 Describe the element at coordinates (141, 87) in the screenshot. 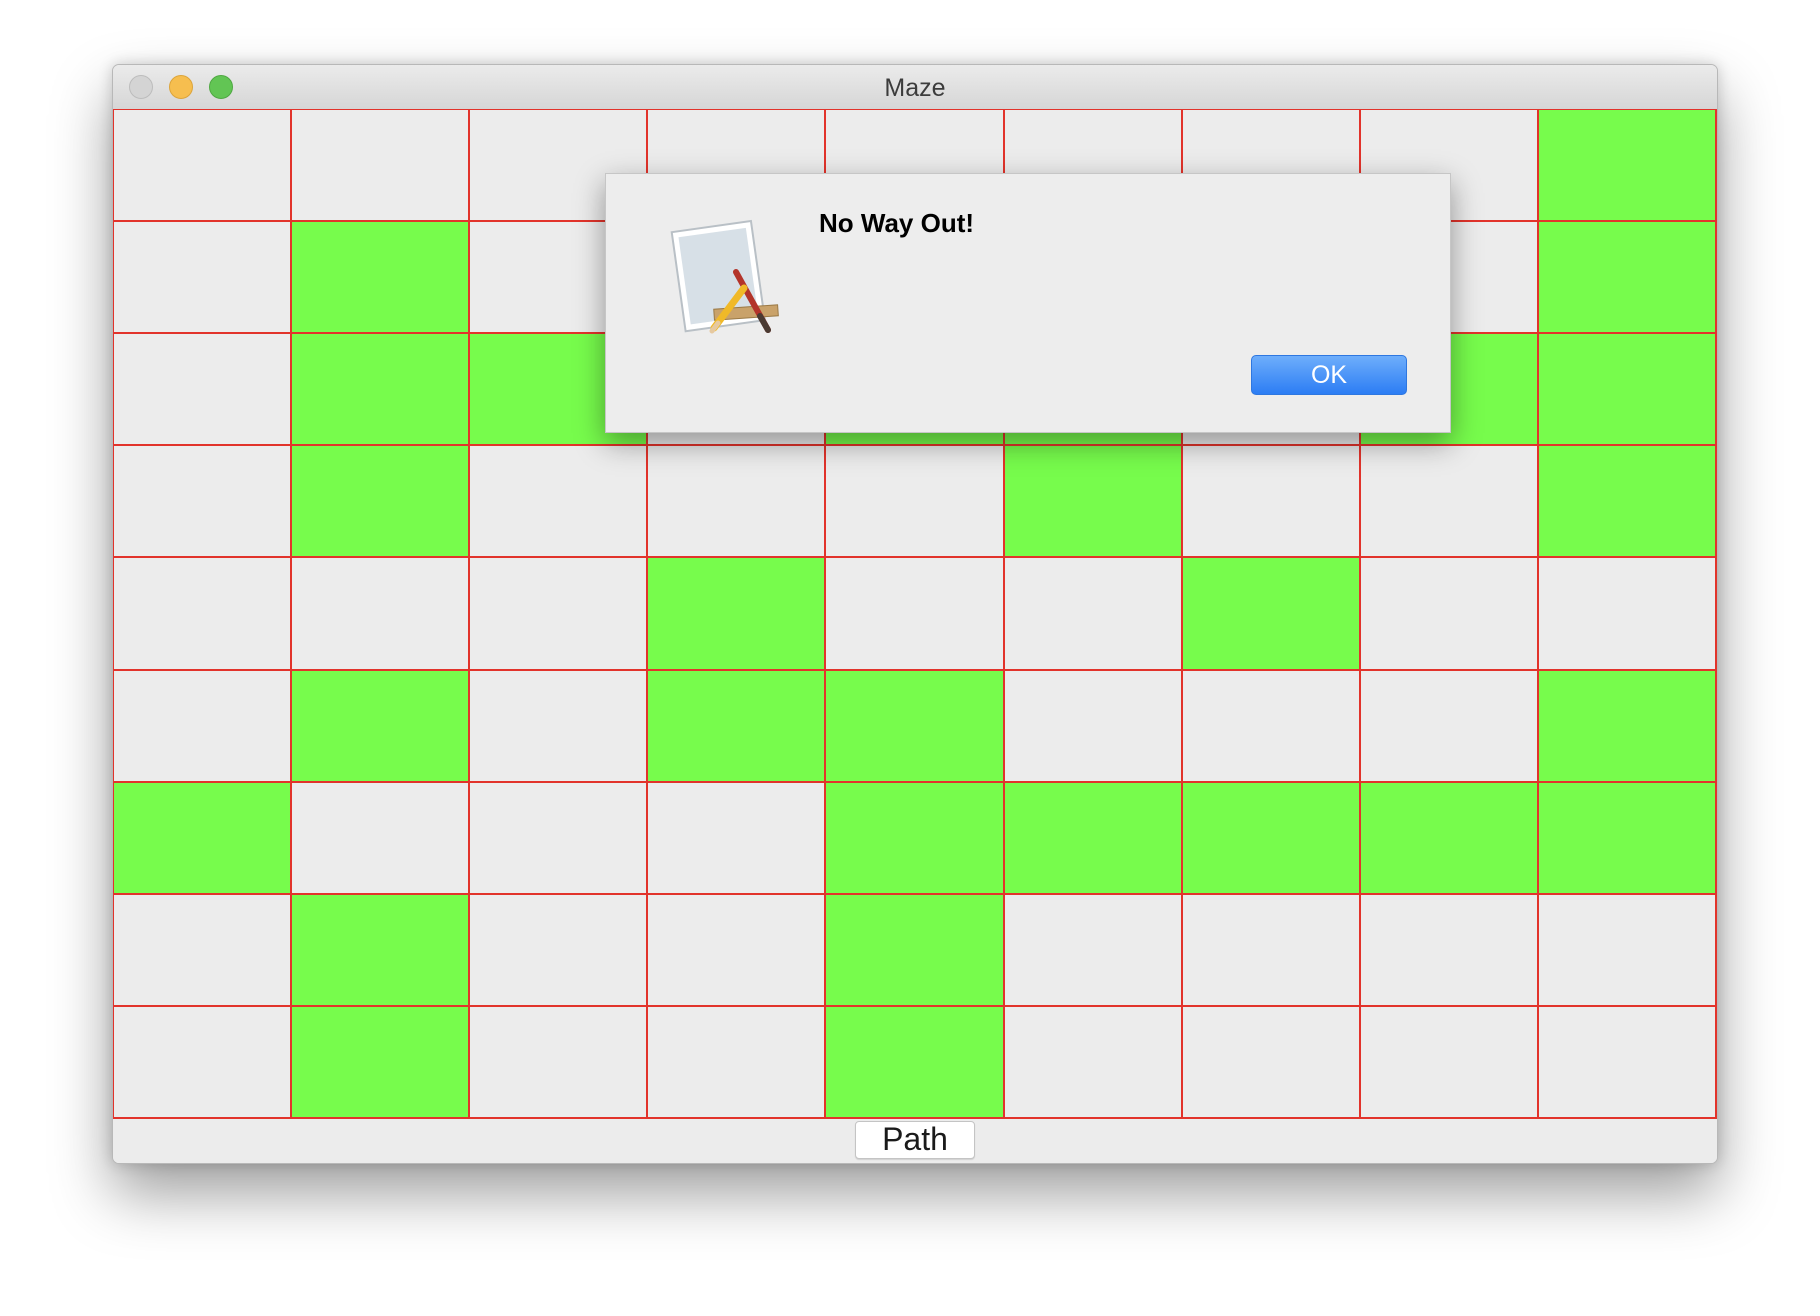

I see `close-window-button` at that location.